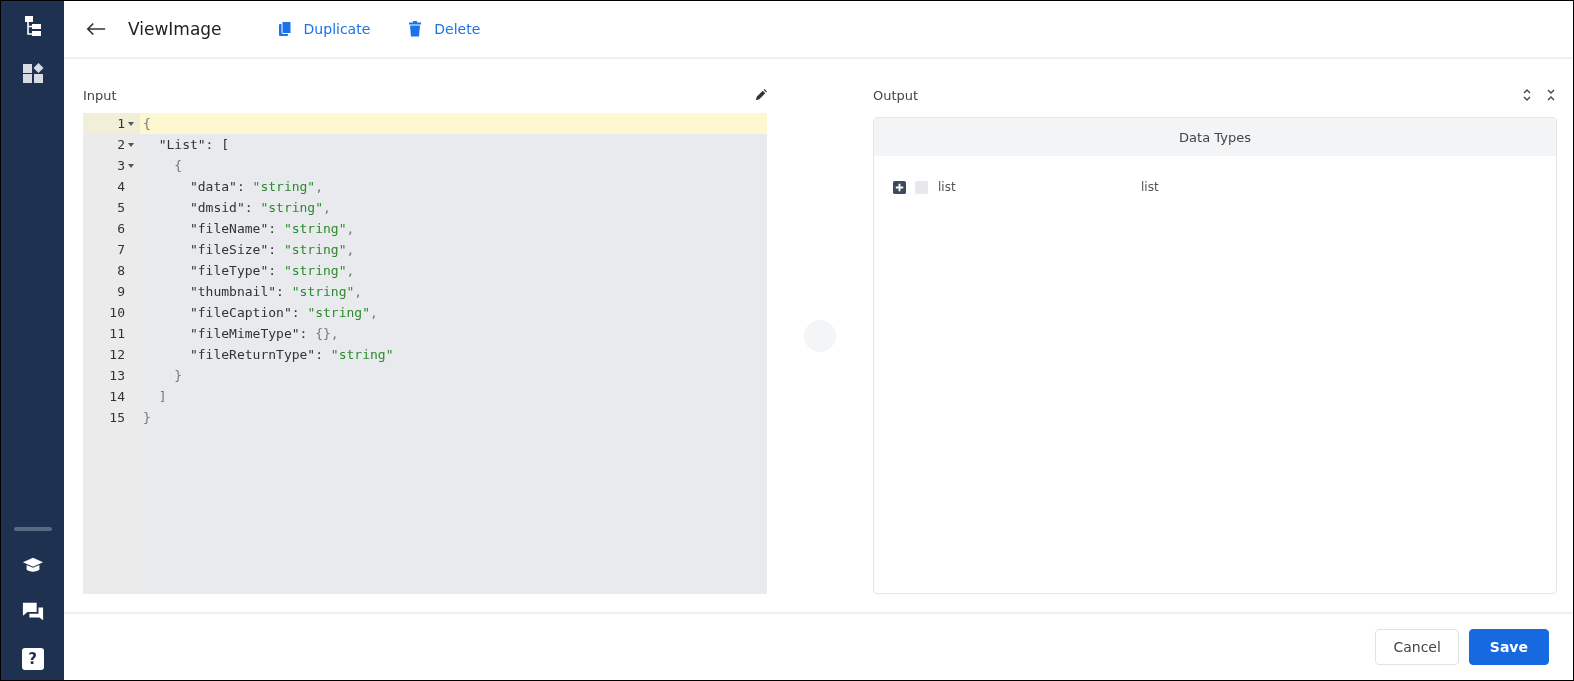 The width and height of the screenshot is (1574, 681). What do you see at coordinates (1417, 647) in the screenshot?
I see `cancel-button: Cancel` at bounding box center [1417, 647].